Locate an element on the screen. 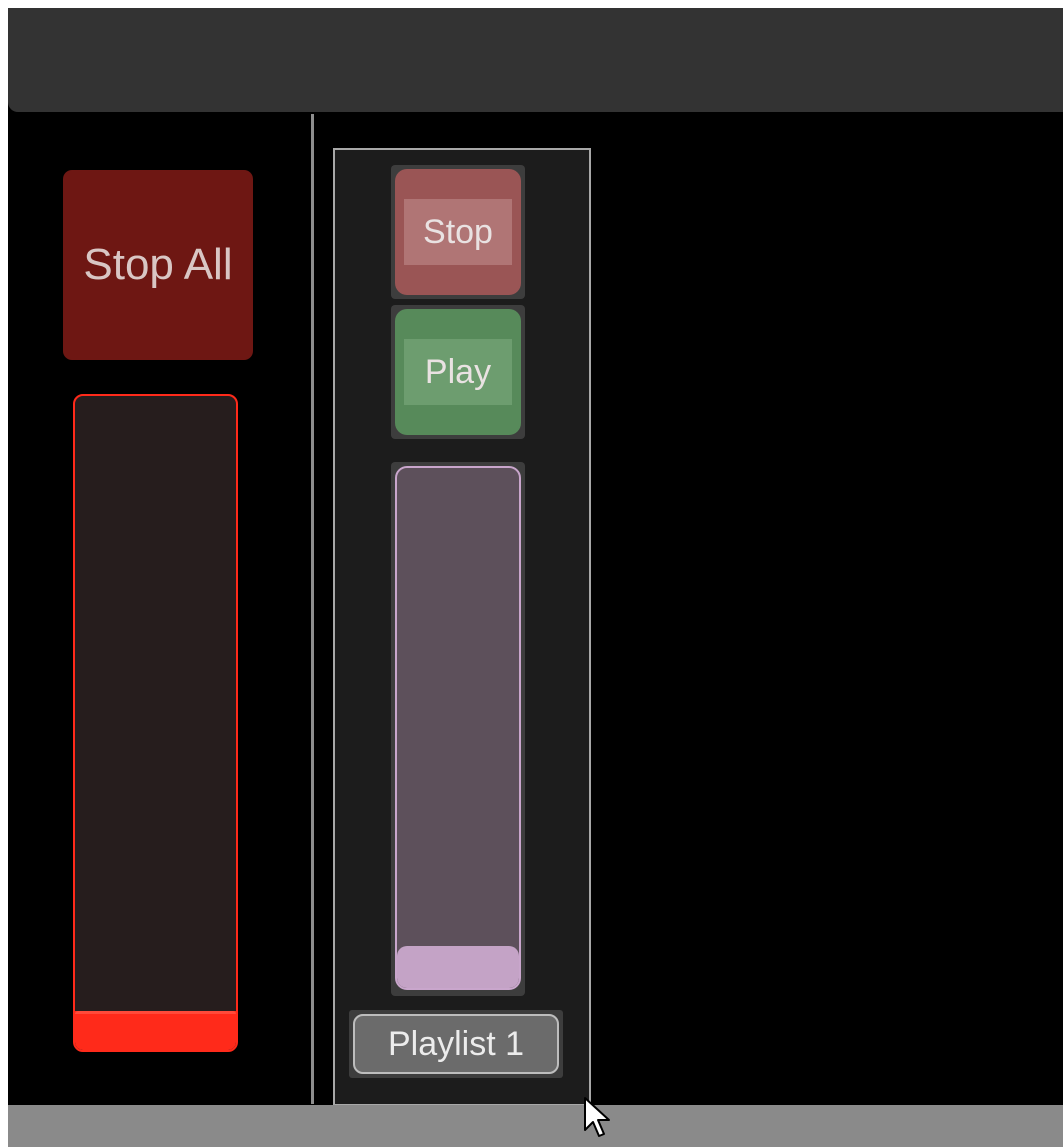 The height and width of the screenshot is (1147, 1063). top-toolbar is located at coordinates (535, 60).